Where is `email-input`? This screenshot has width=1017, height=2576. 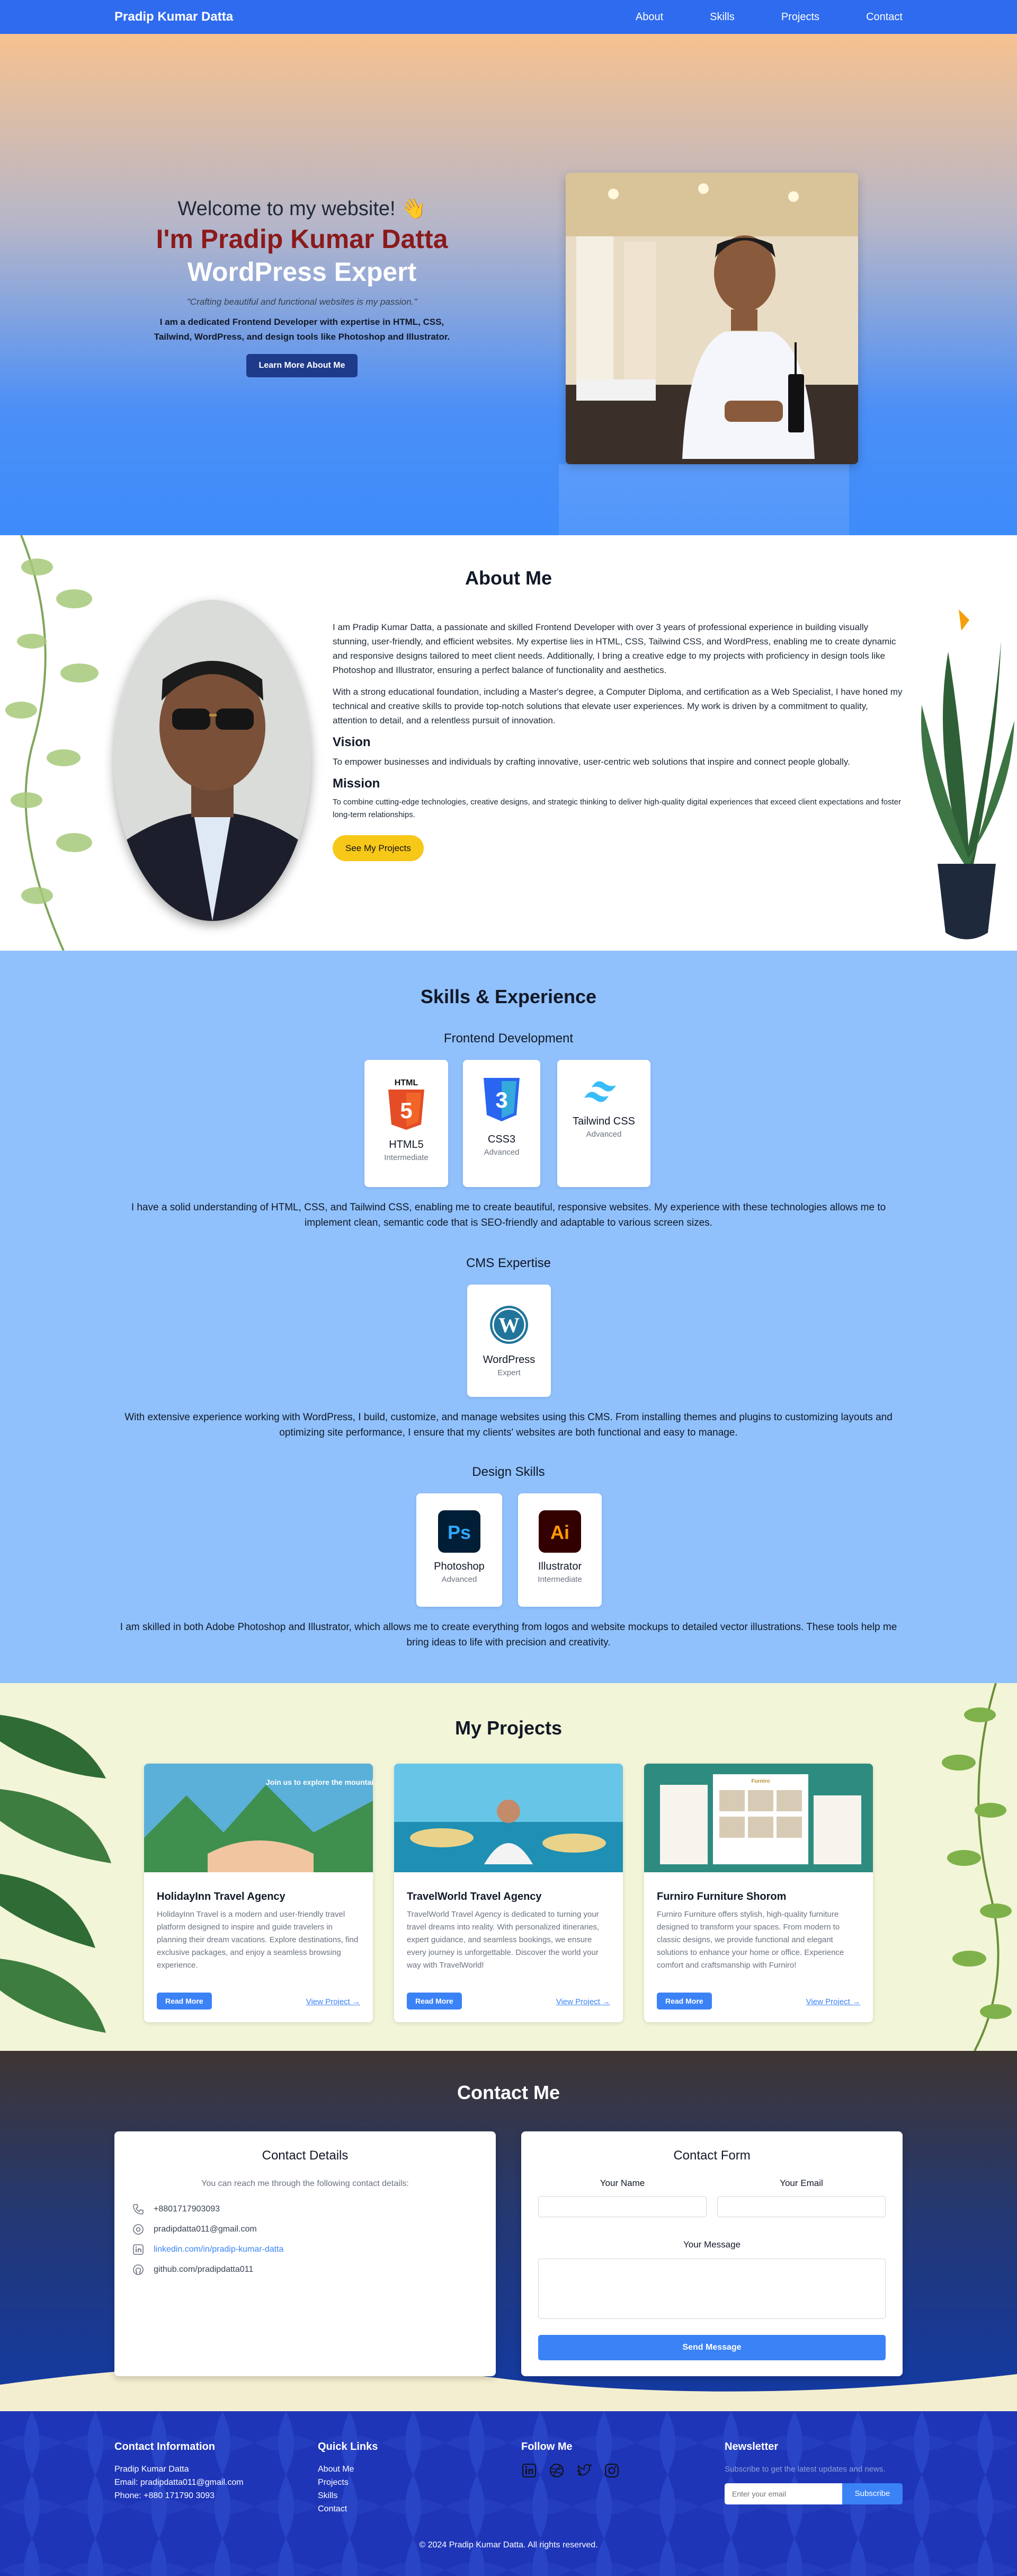 email-input is located at coordinates (801, 2206).